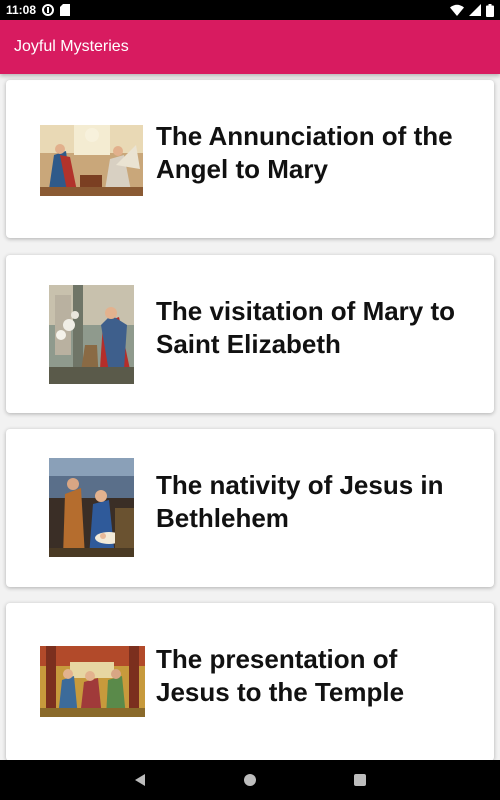 This screenshot has height=800, width=500. What do you see at coordinates (457, 10) in the screenshot?
I see `wifi-icon` at bounding box center [457, 10].